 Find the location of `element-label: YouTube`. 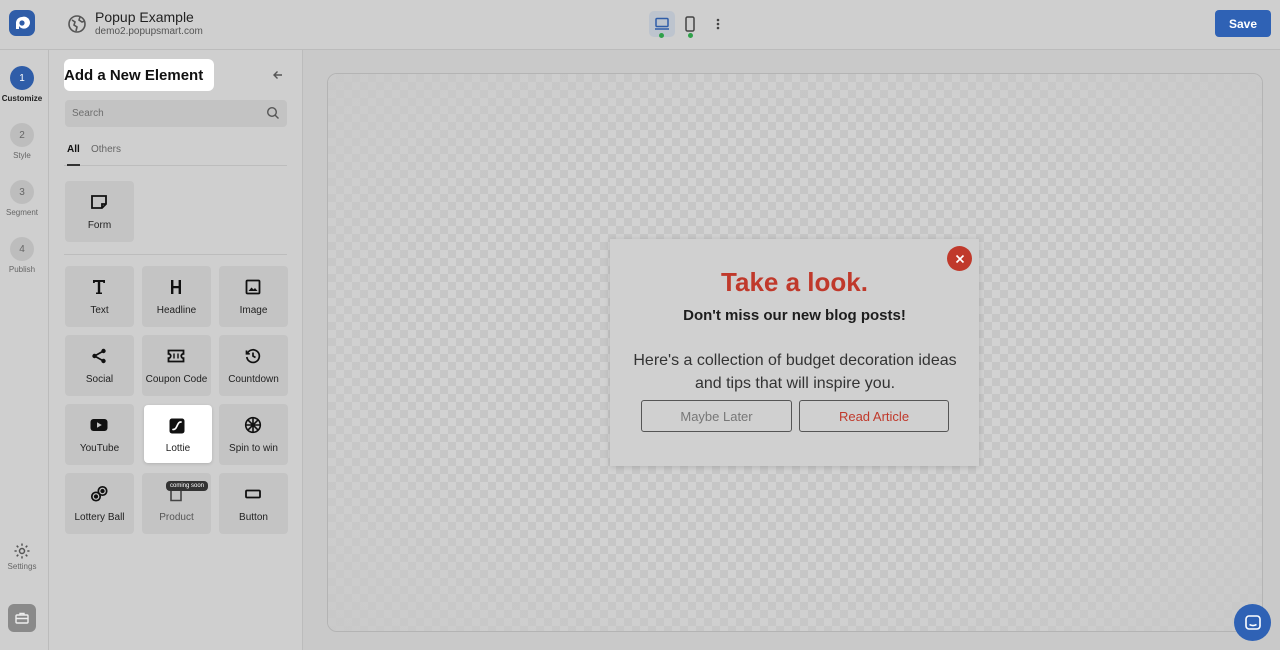

element-label: YouTube is located at coordinates (99, 448).